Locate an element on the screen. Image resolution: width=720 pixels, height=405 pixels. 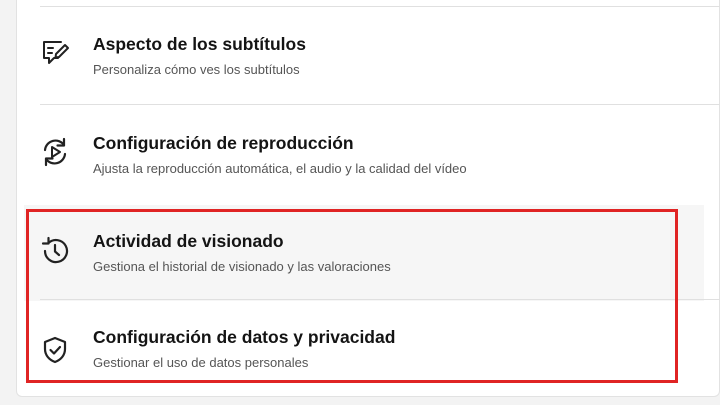
settings-item-title: Configuración de reproducción is located at coordinates (223, 143).